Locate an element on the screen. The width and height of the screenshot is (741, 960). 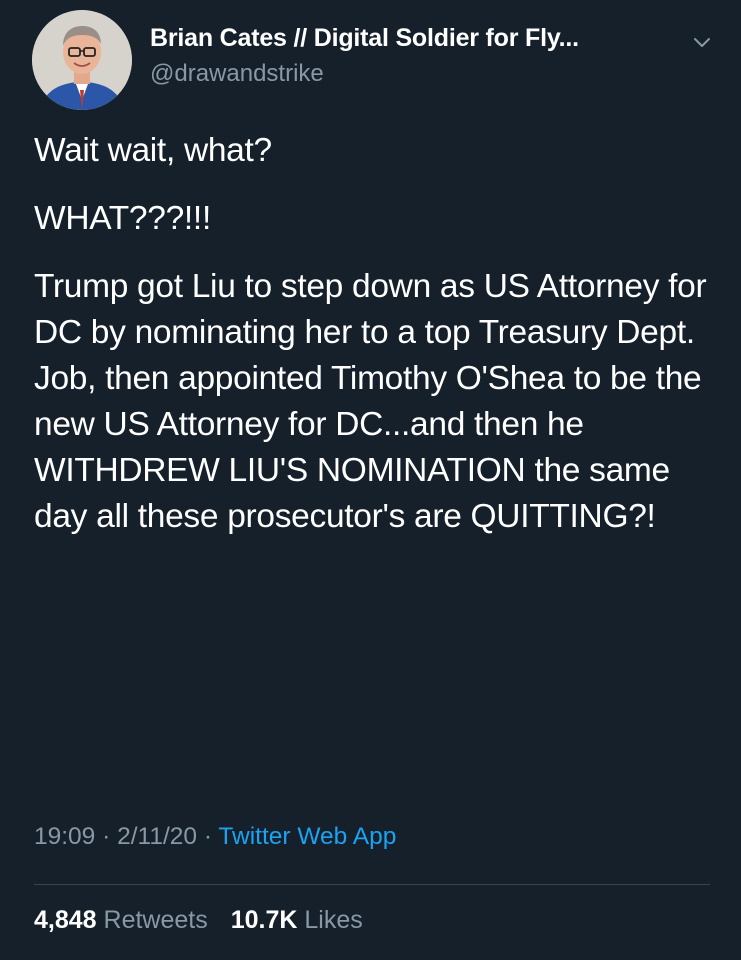
tweet-paragraph: Wait wait, what? is located at coordinates (153, 150).